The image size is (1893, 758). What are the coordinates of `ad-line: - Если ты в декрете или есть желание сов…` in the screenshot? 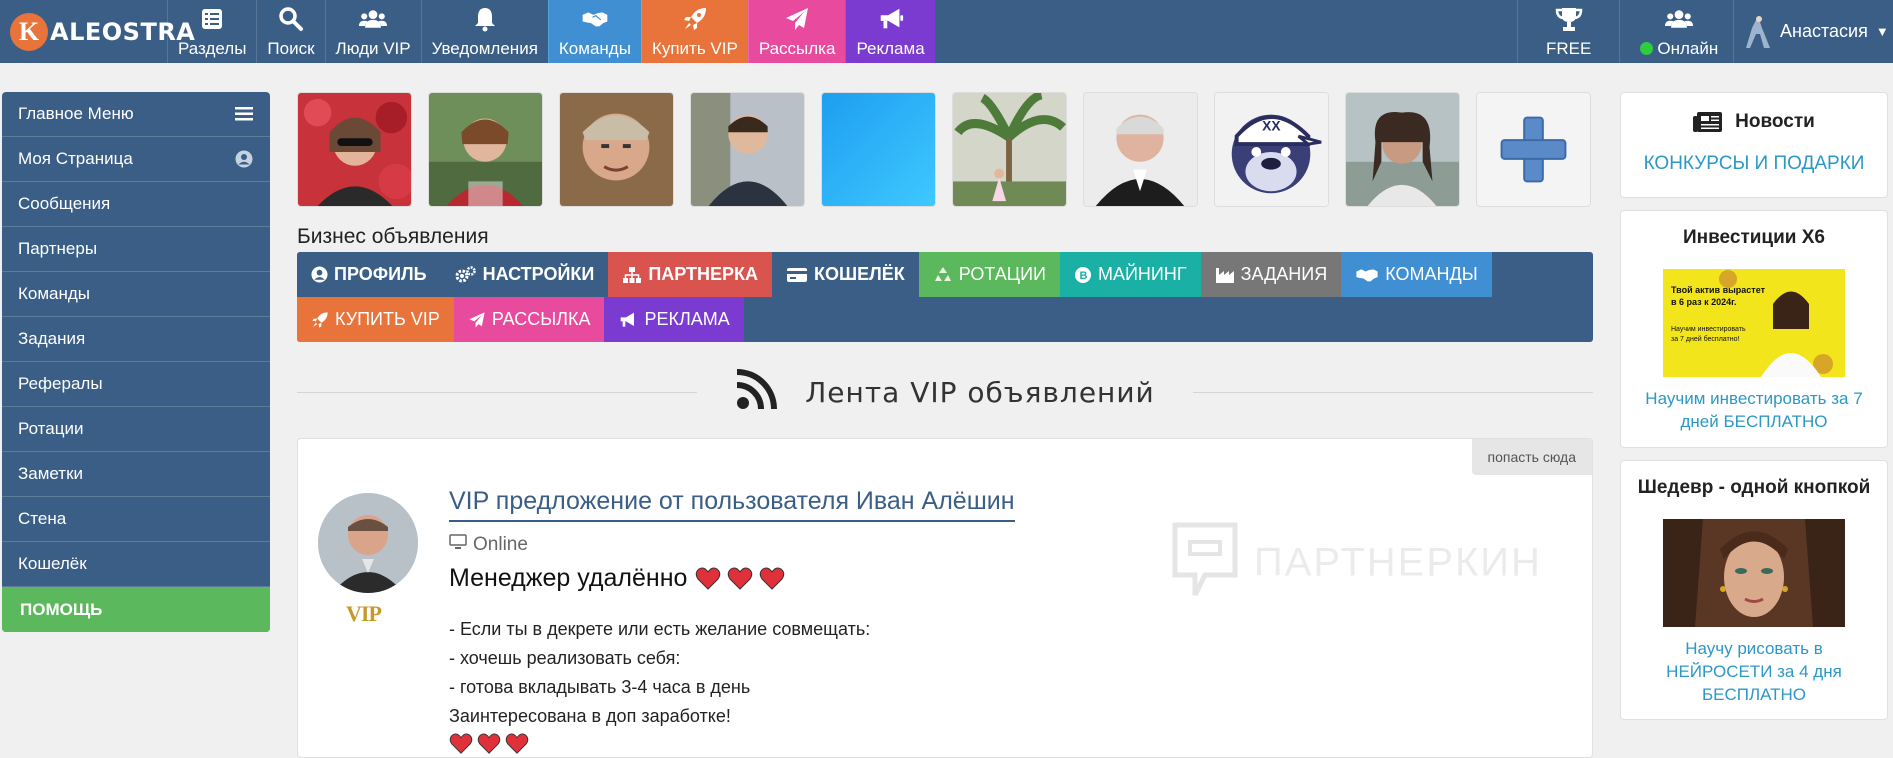 It's located at (660, 629).